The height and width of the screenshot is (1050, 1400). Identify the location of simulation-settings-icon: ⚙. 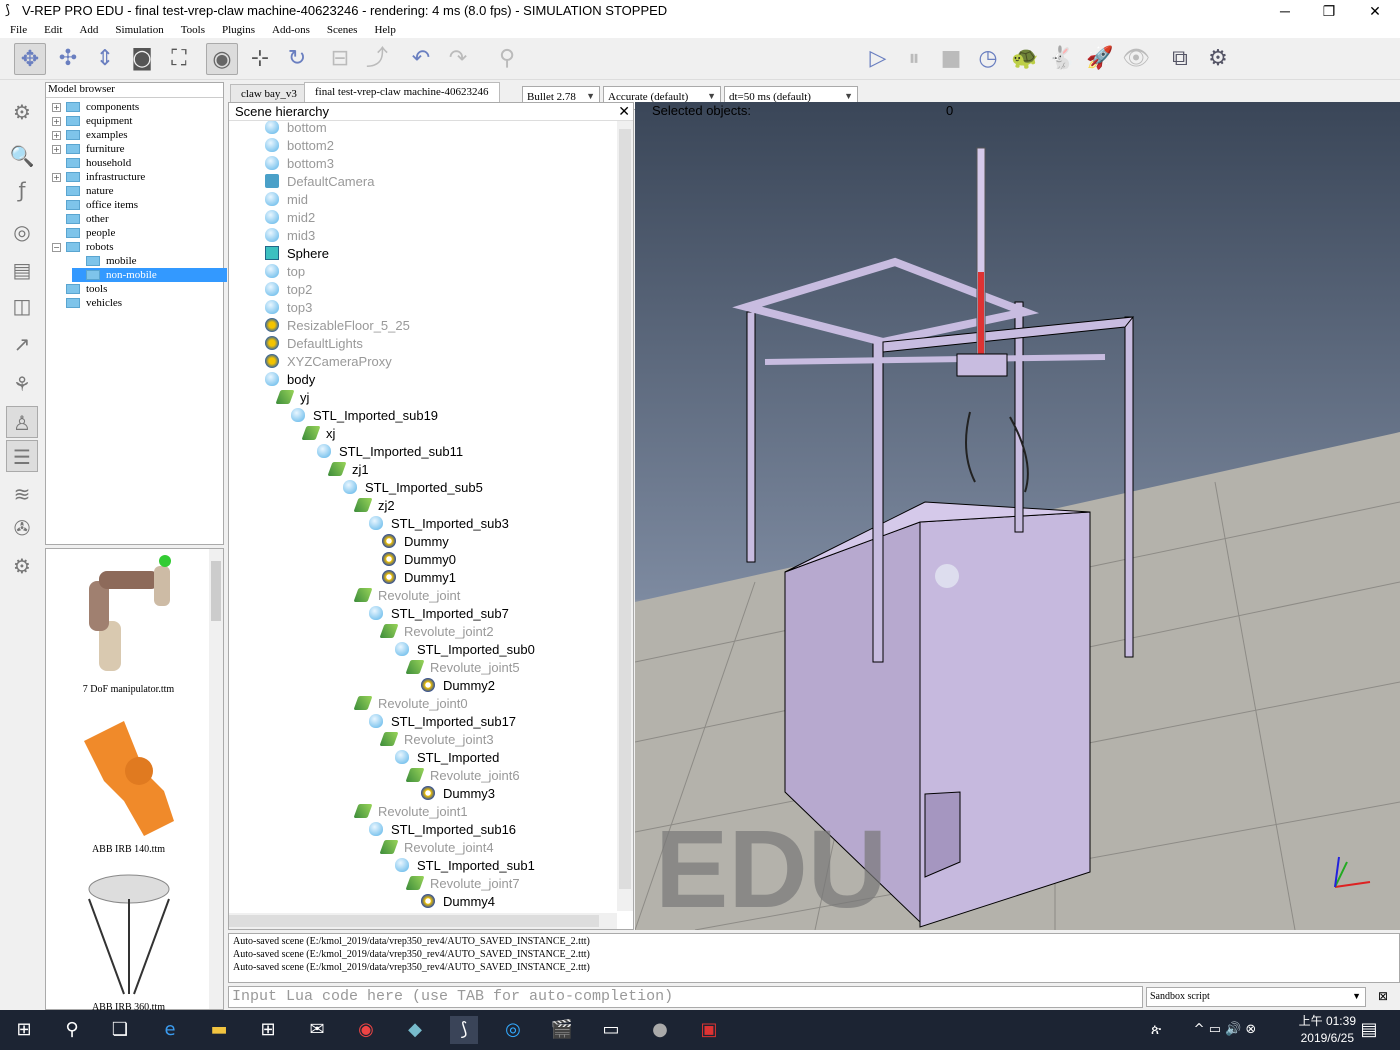
(22, 112).